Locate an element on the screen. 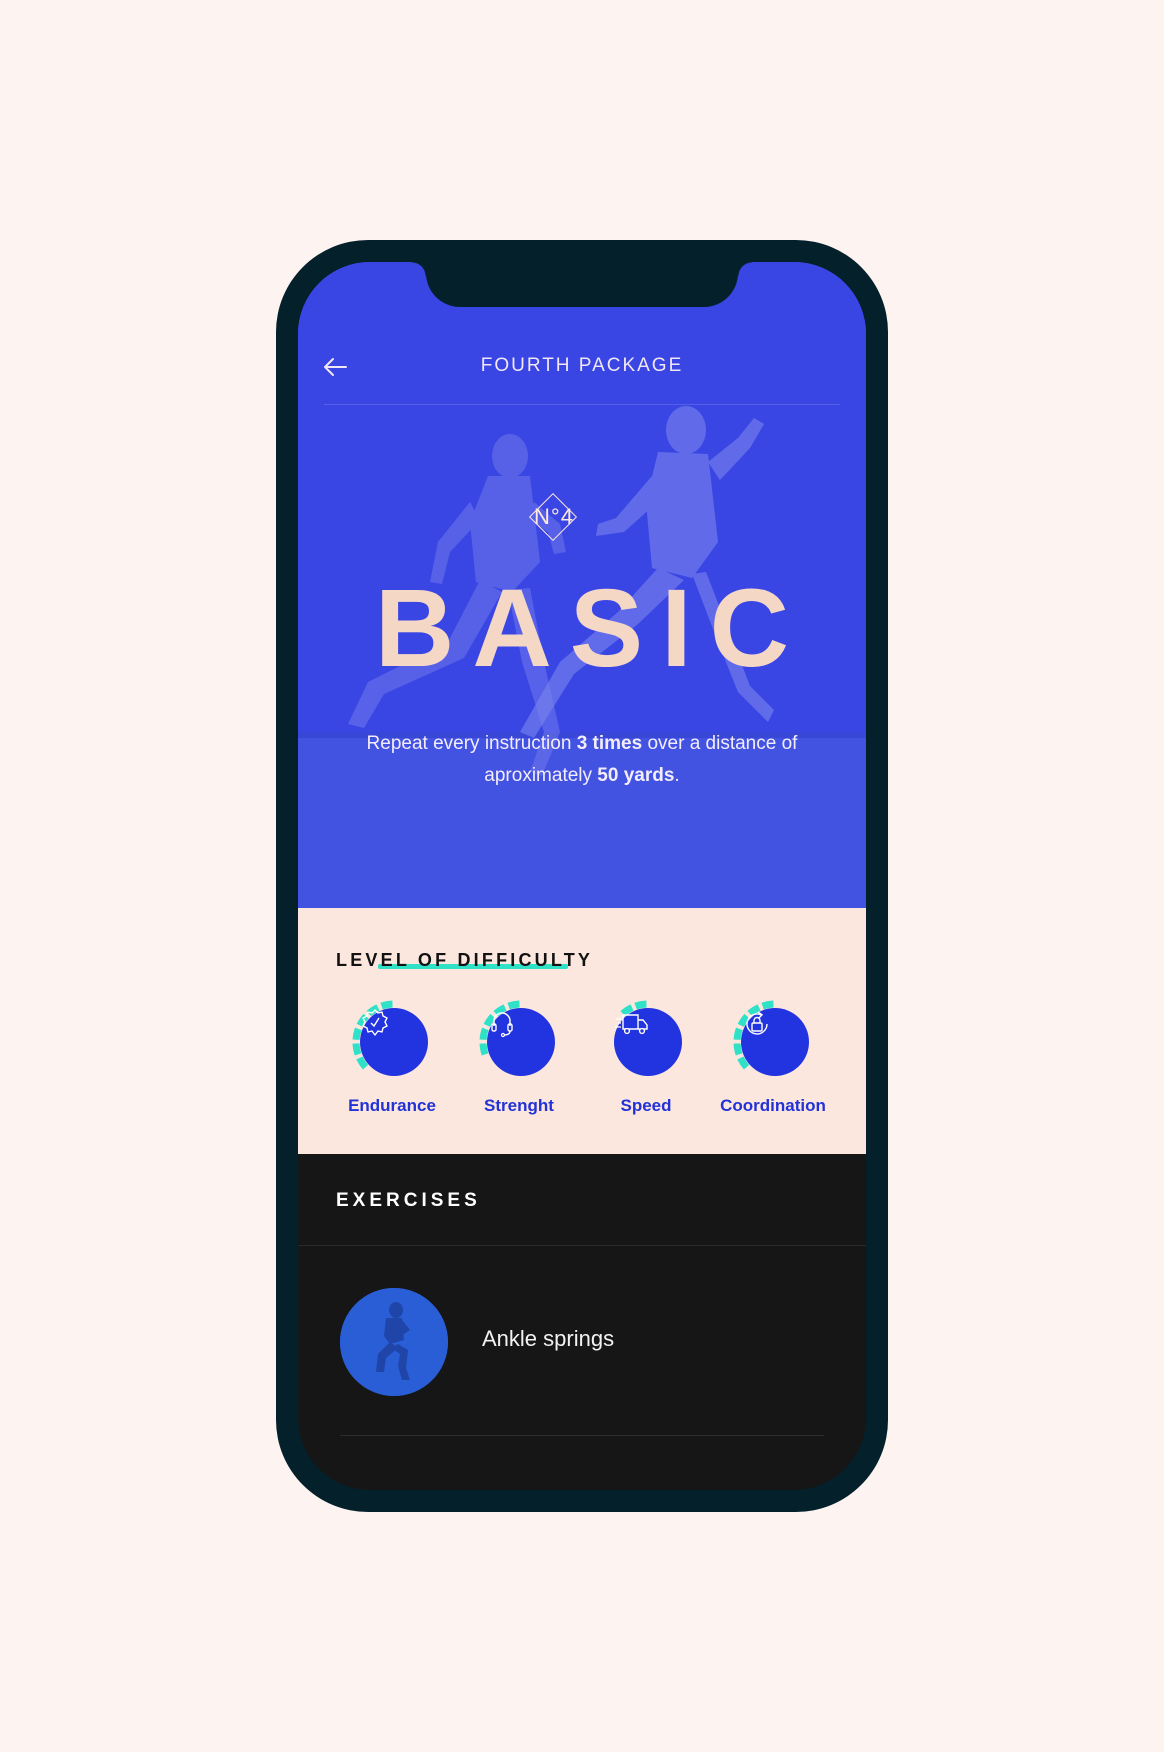  skill-label: Endurance is located at coordinates (392, 1105).